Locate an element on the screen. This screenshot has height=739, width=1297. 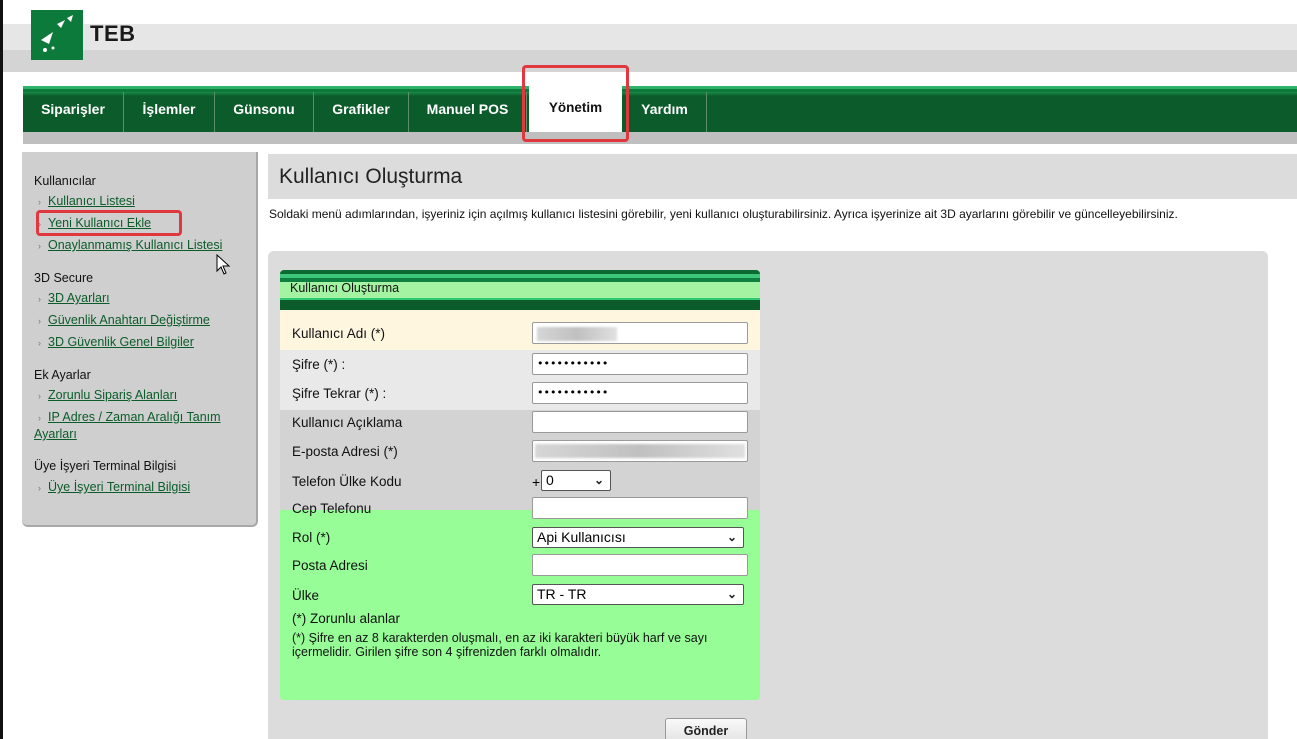
sidebar-item-ip-adres: › IP Adres / Zaman Aralığı Tanım is located at coordinates (129, 417).